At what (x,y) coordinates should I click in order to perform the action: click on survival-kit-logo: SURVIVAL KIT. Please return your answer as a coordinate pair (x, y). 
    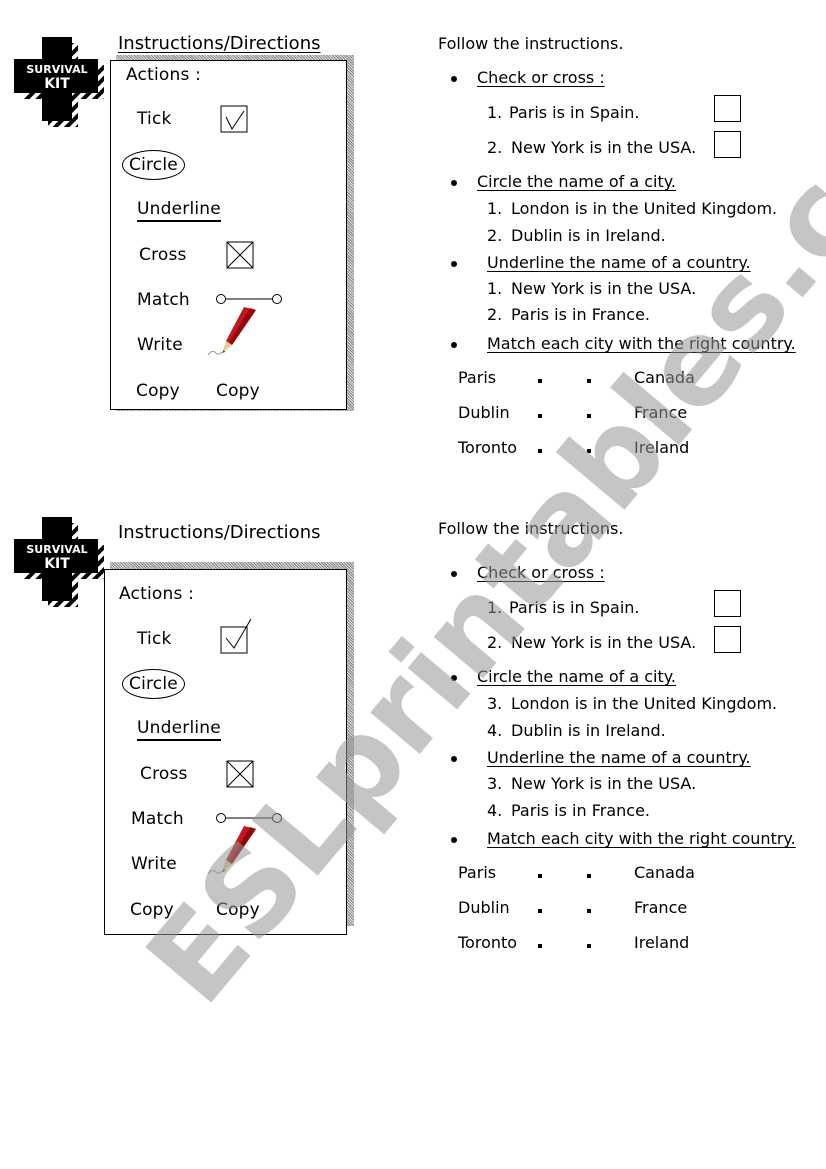
    Looking at the image, I should click on (59, 562).